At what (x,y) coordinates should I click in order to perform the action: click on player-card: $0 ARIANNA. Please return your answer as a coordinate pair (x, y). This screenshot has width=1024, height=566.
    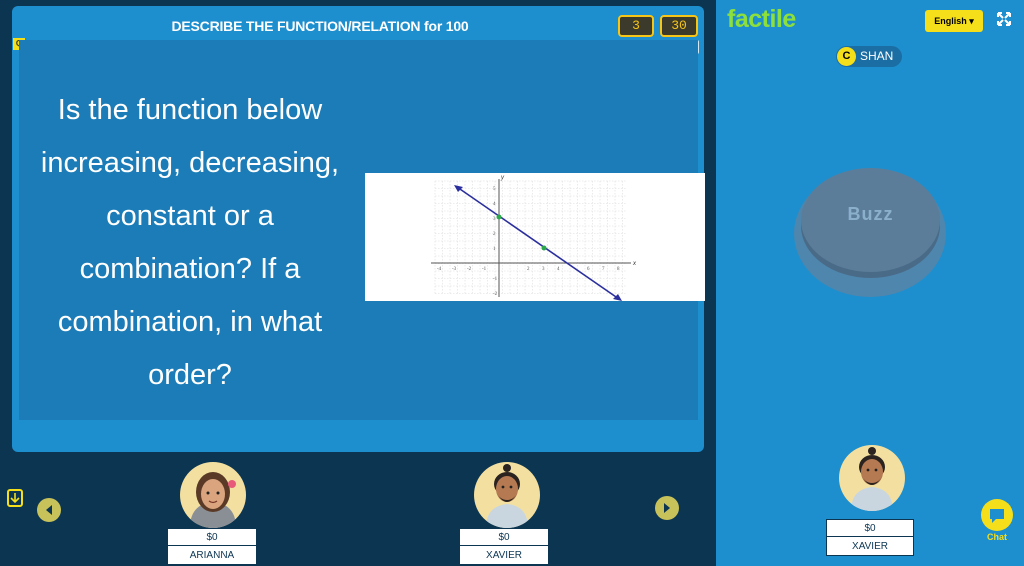
    Looking at the image, I should click on (212, 546).